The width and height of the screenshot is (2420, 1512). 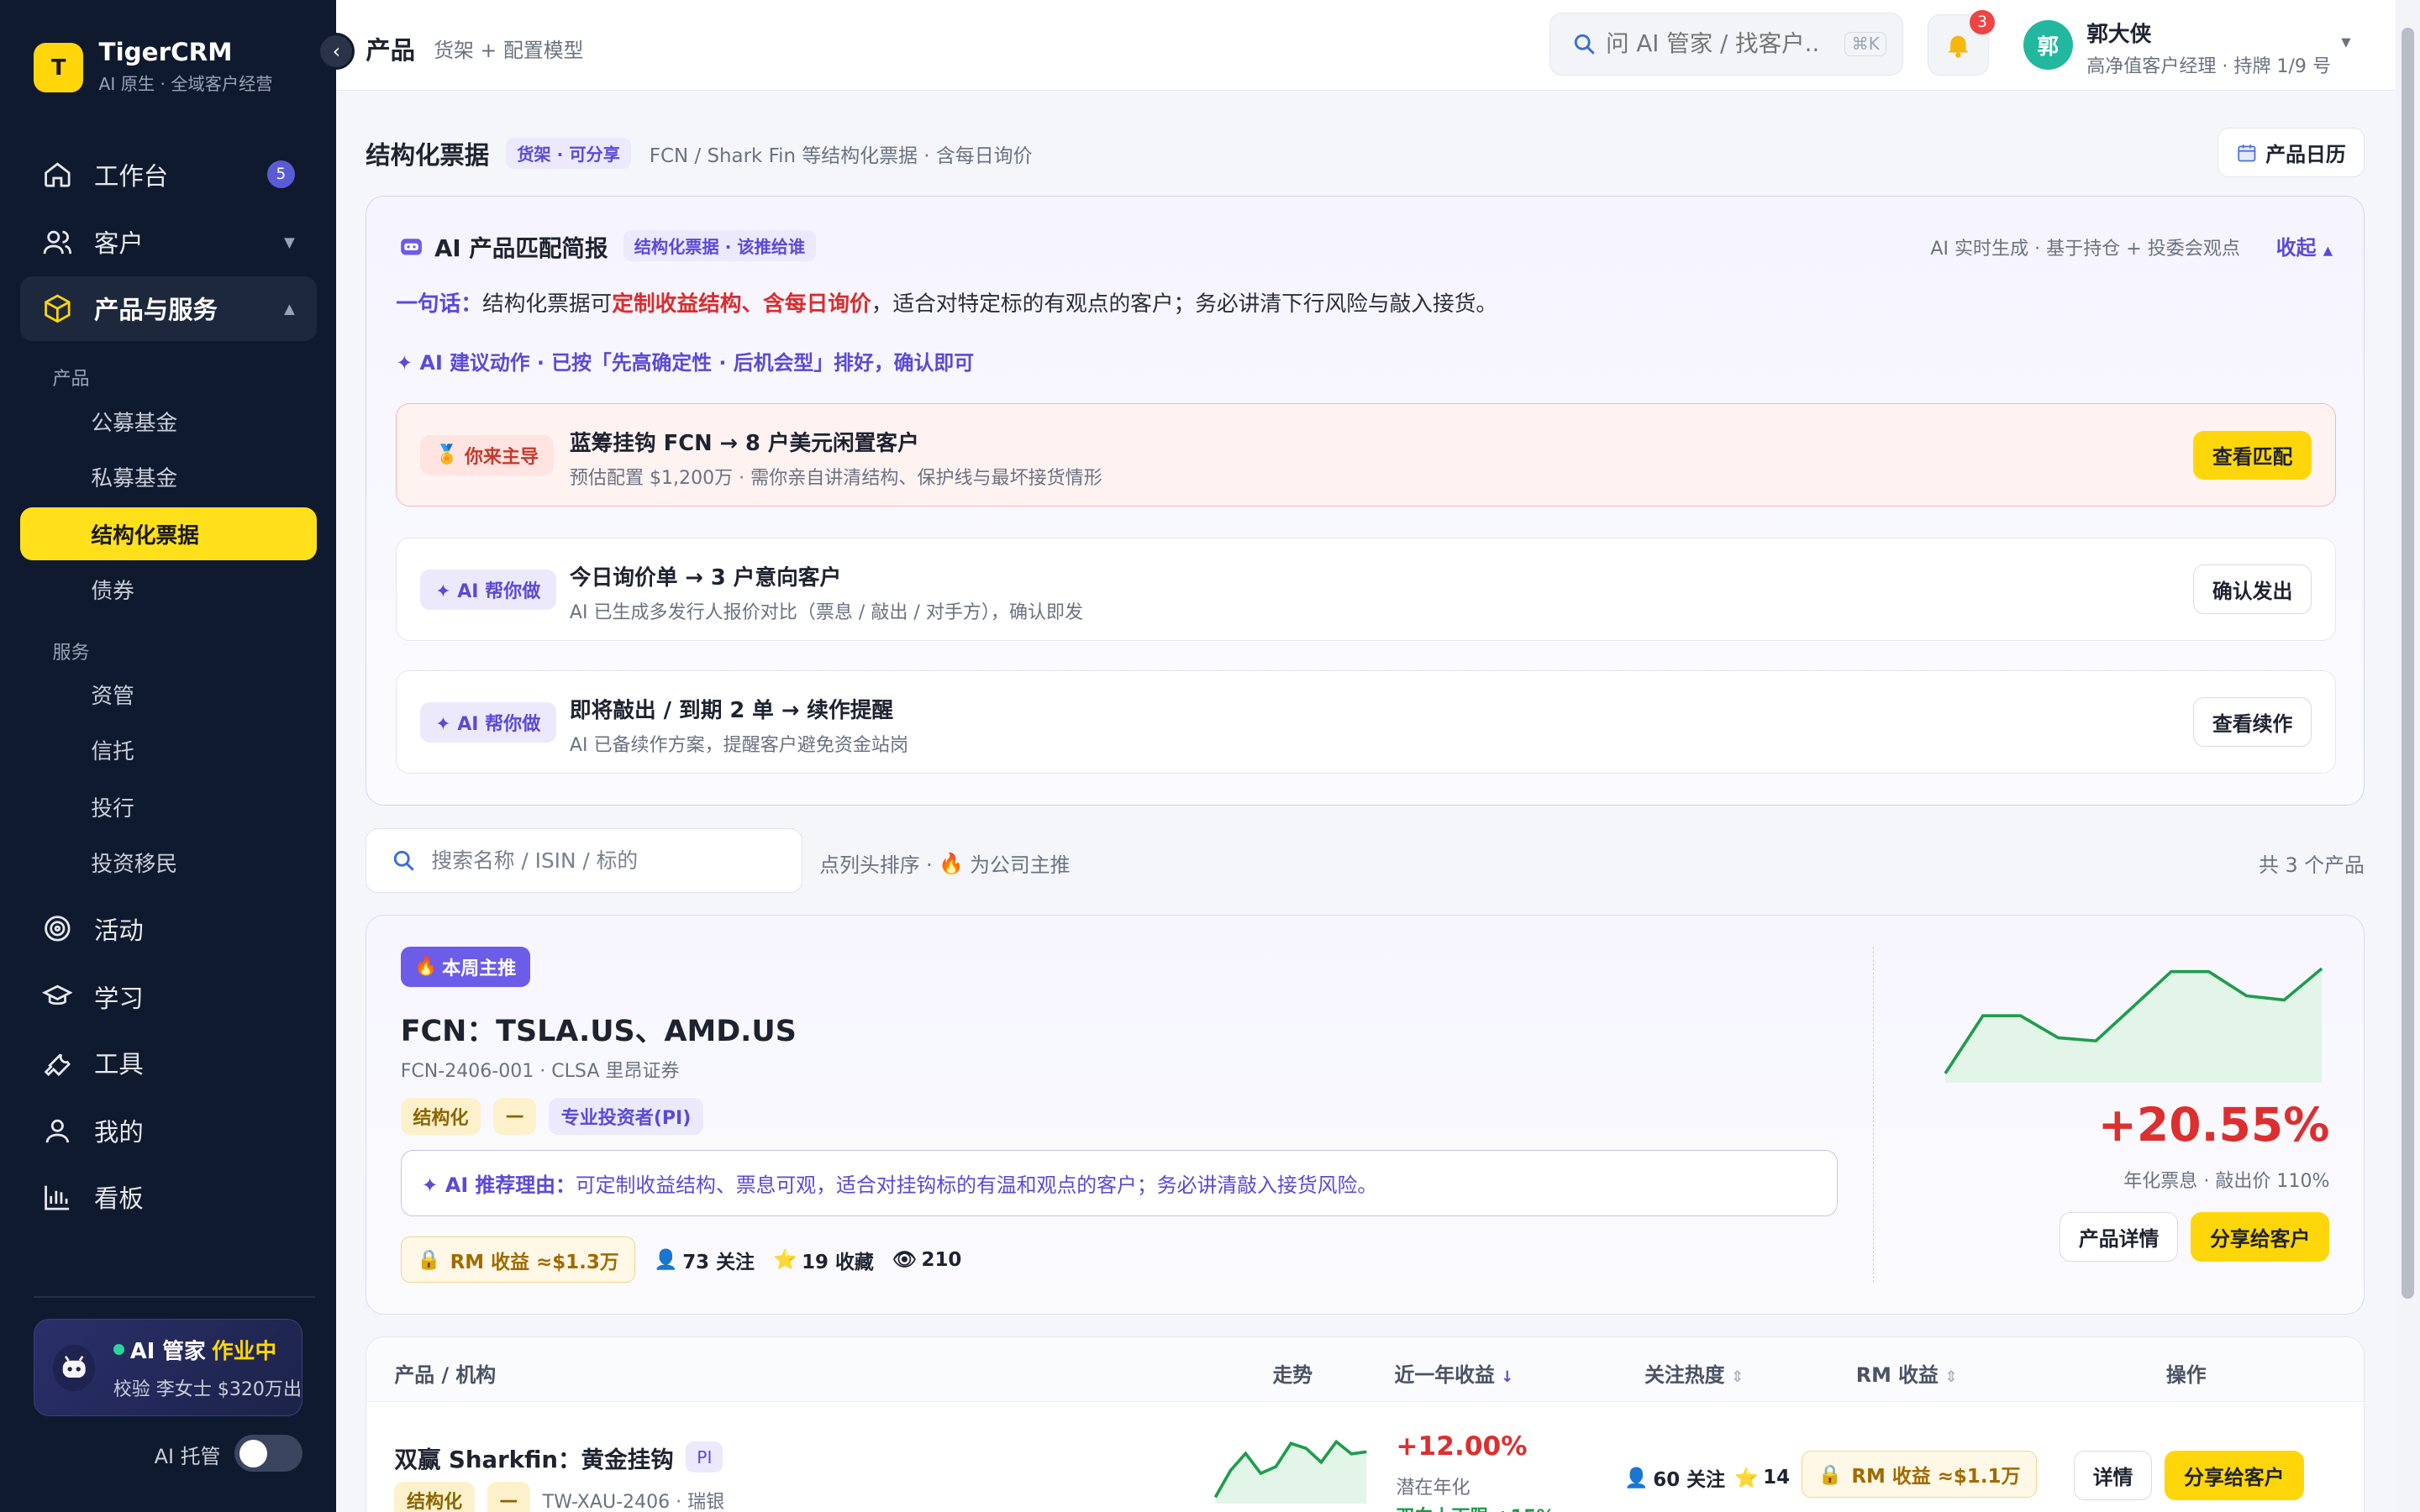 I want to click on ai-card-name: AI 管家, so click(x=167, y=1352).